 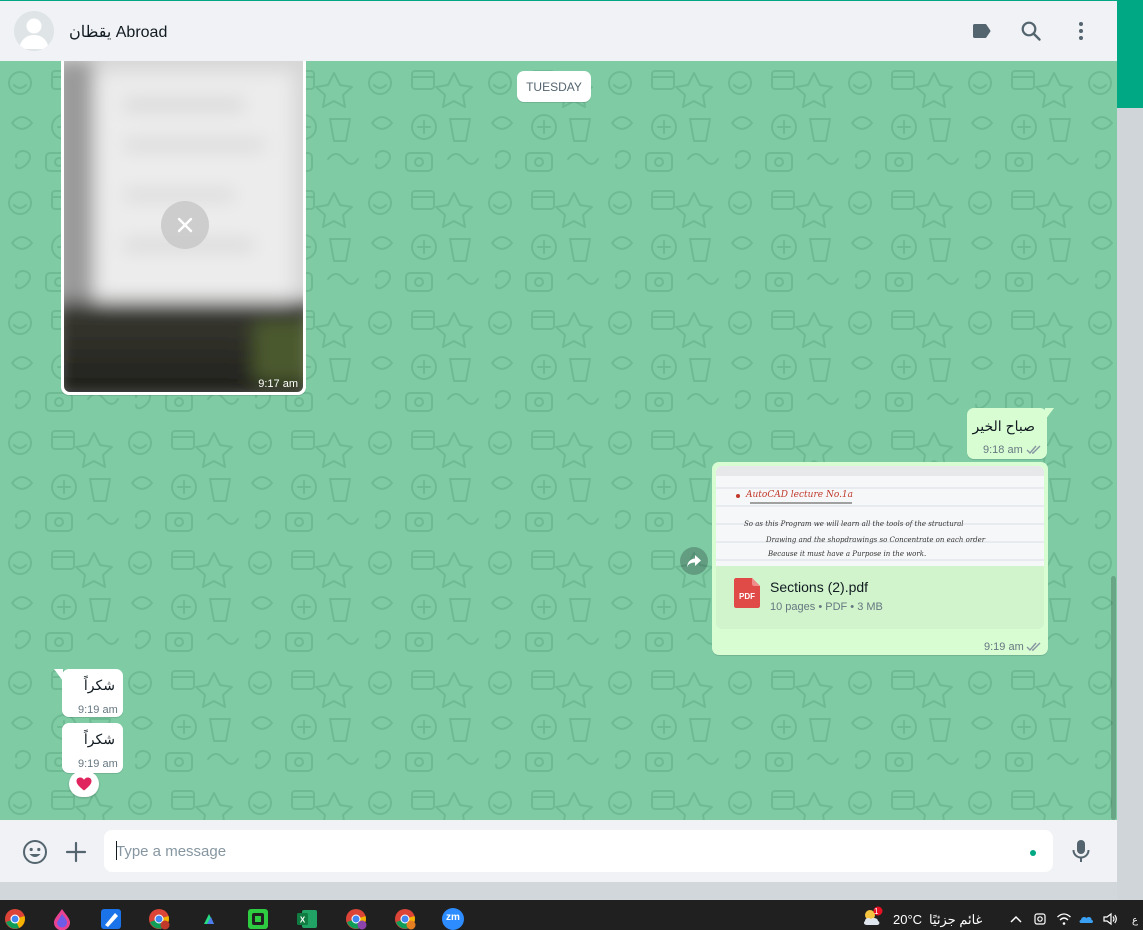 I want to click on language-icon: ع, so click(x=1135, y=919).